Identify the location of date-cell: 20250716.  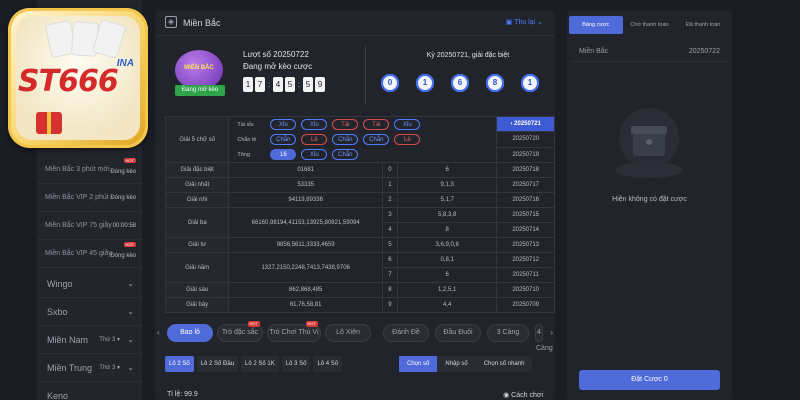
(525, 200).